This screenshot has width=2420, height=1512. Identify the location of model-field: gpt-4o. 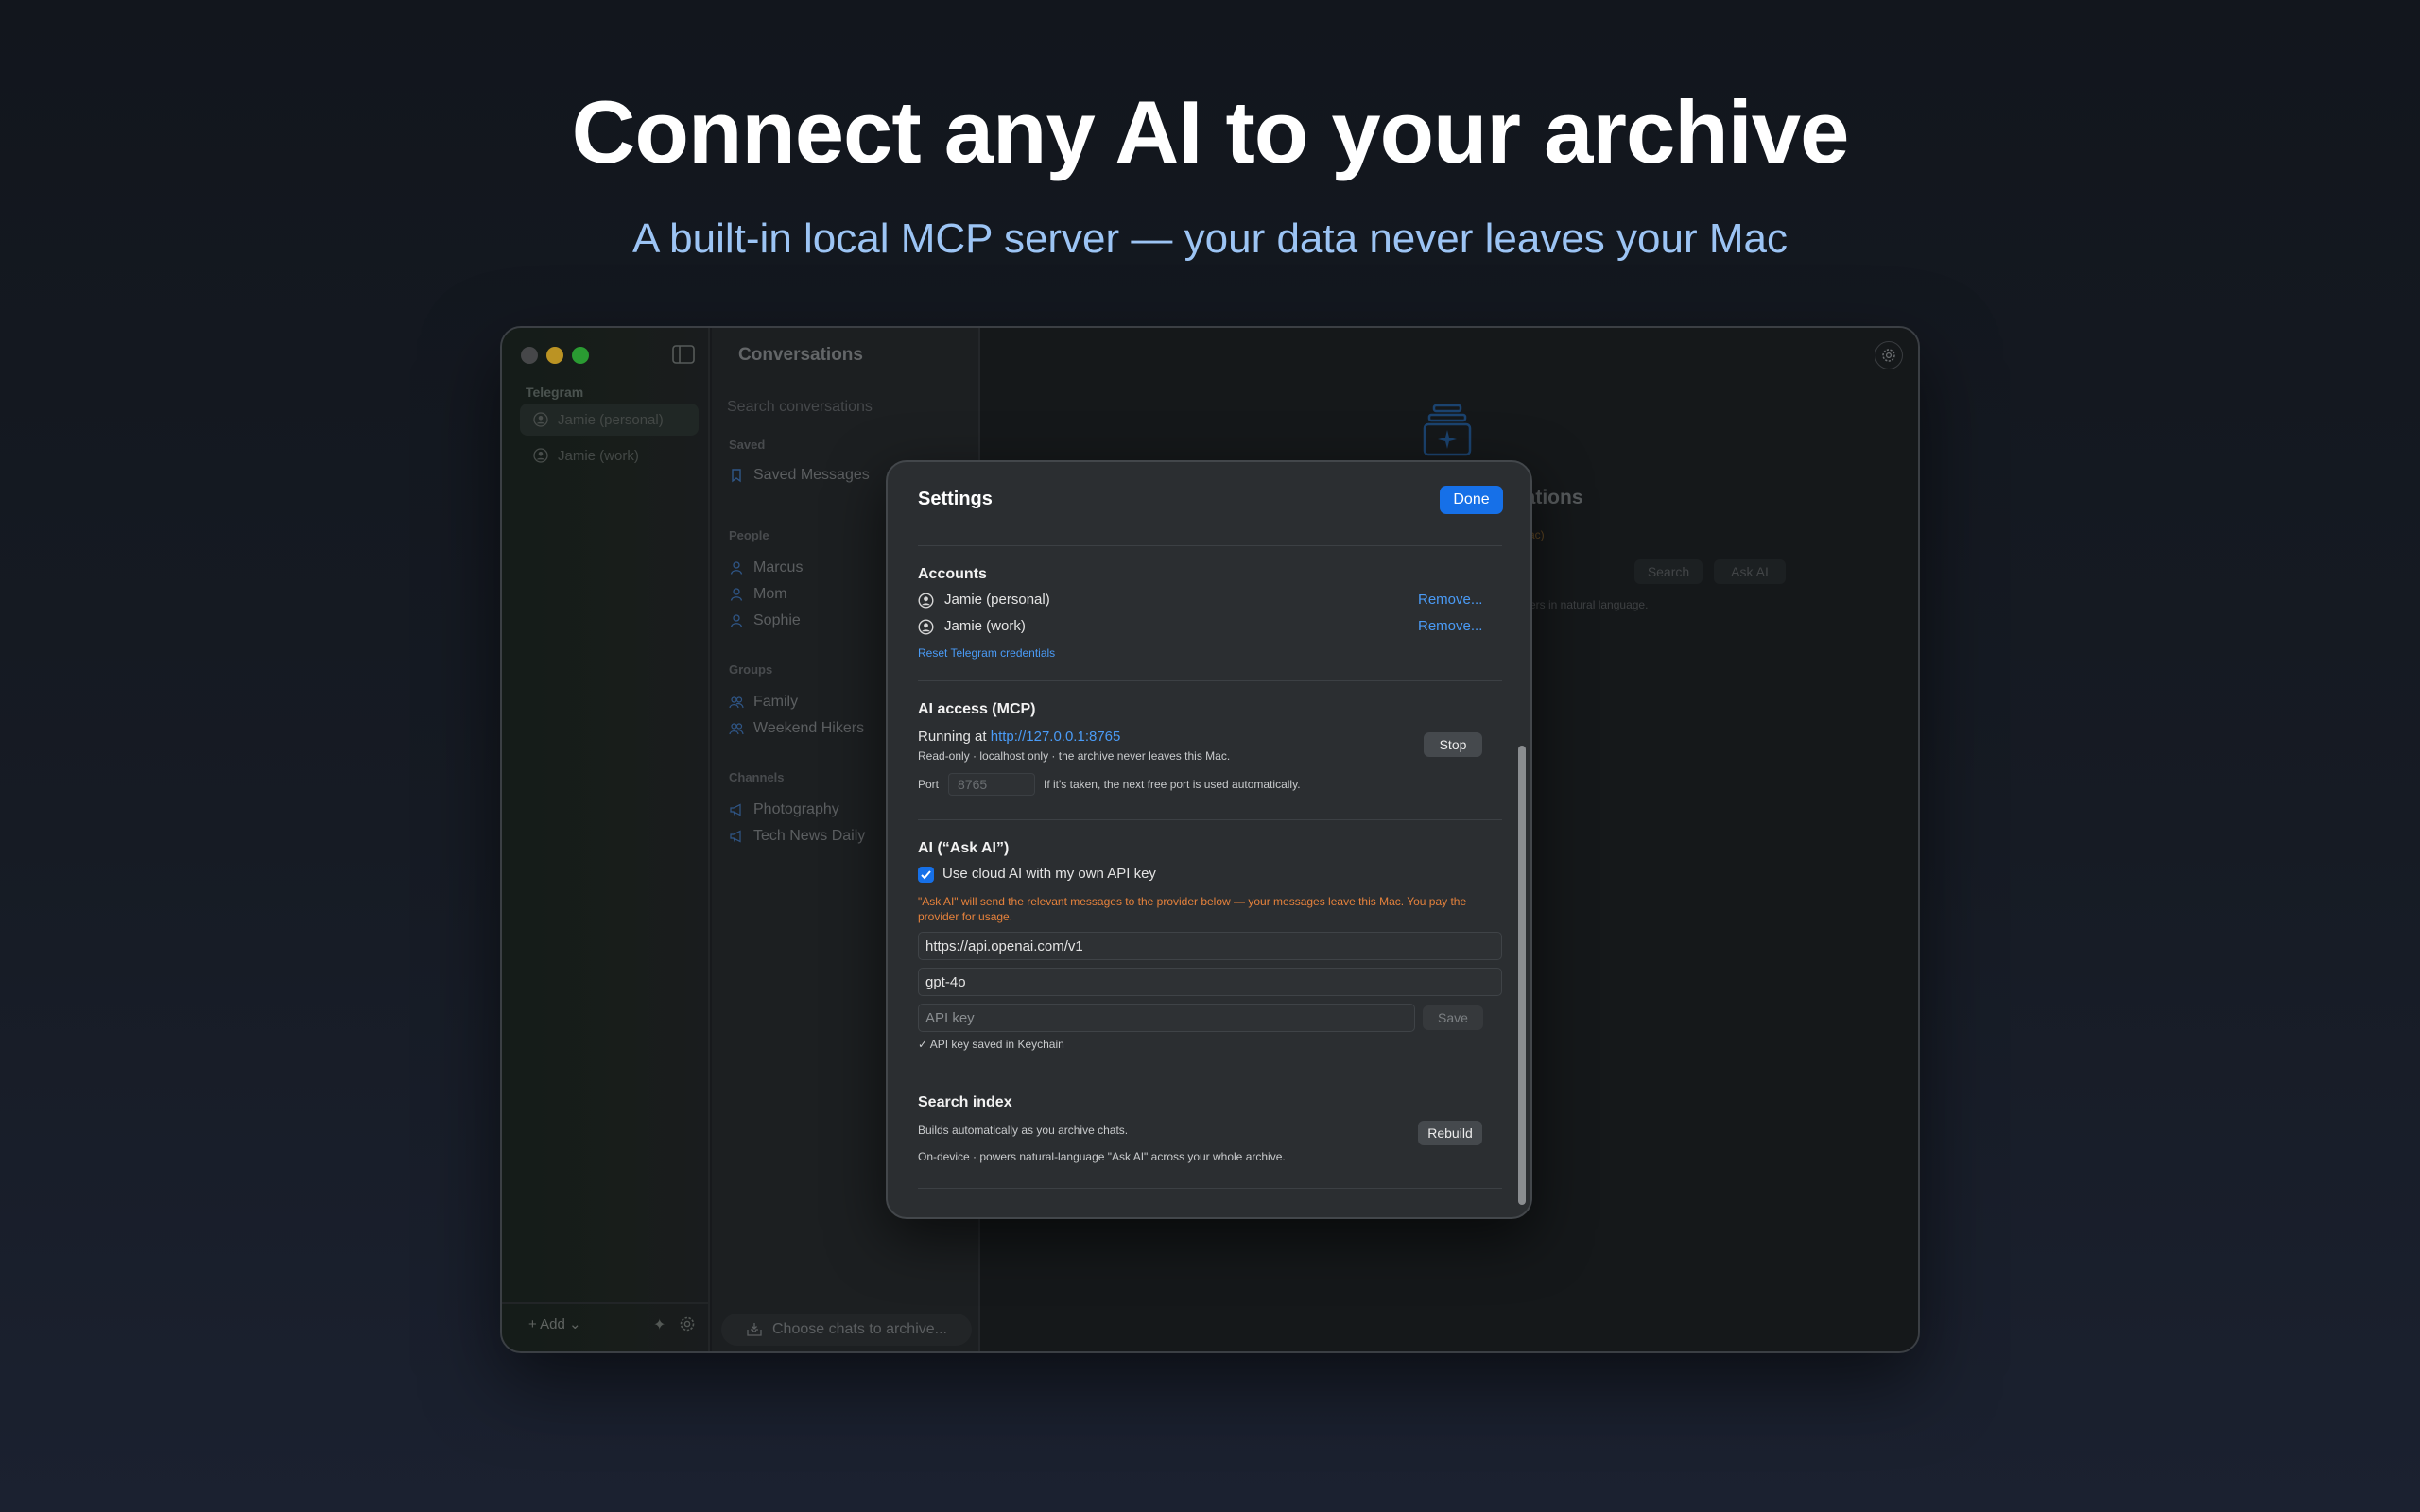
(1210, 982).